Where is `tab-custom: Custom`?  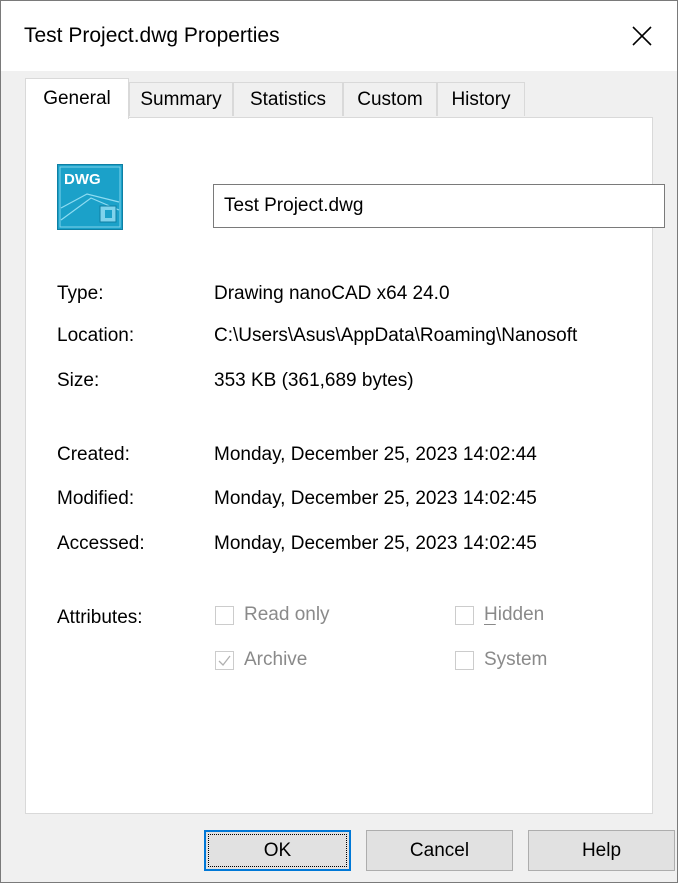 tab-custom: Custom is located at coordinates (390, 99).